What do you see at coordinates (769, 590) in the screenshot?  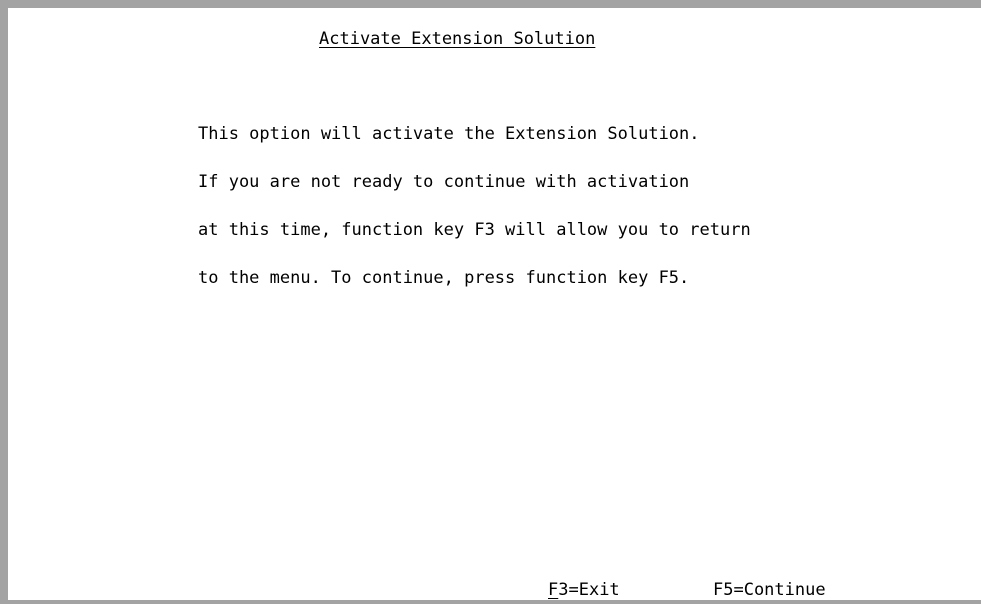 I see `f5-continue-button: F5=Continue` at bounding box center [769, 590].